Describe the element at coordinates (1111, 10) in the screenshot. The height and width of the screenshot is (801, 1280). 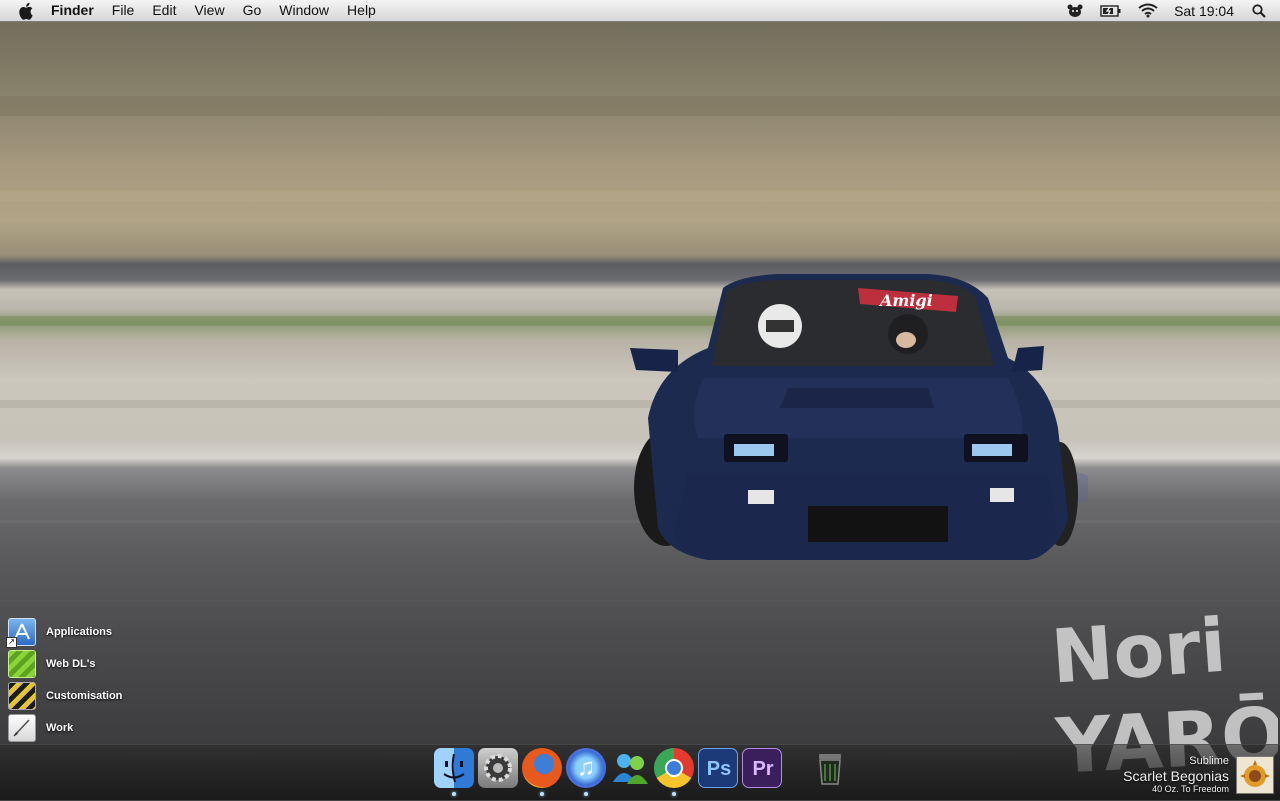
I see `battery-icon` at that location.